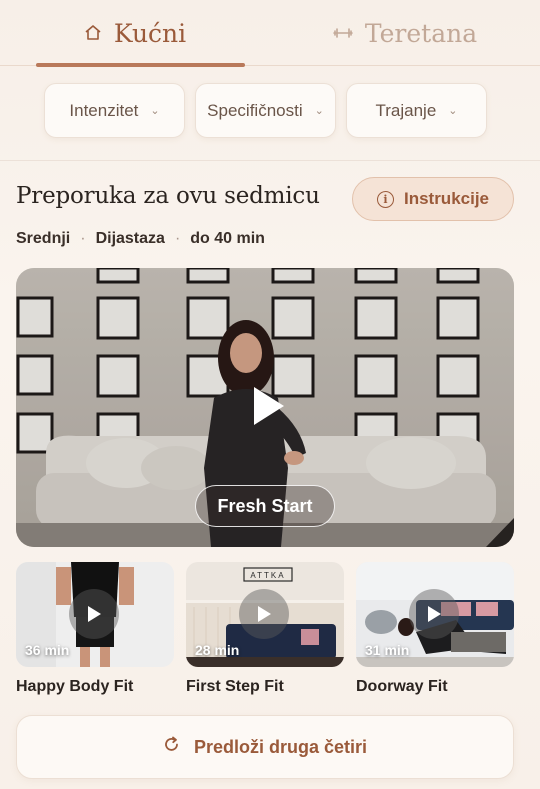 This screenshot has width=540, height=789. Describe the element at coordinates (343, 33) in the screenshot. I see `dumbbell-icon` at that location.